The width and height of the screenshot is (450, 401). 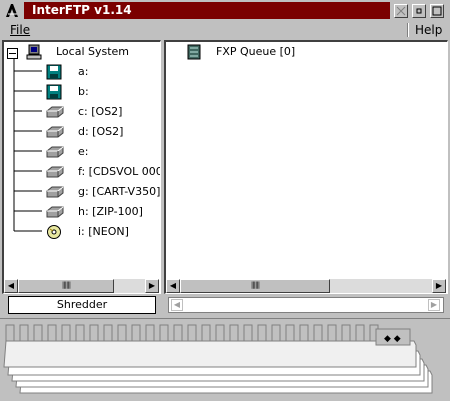 I want to click on tree-item-c: c: [OS2], so click(x=82, y=112).